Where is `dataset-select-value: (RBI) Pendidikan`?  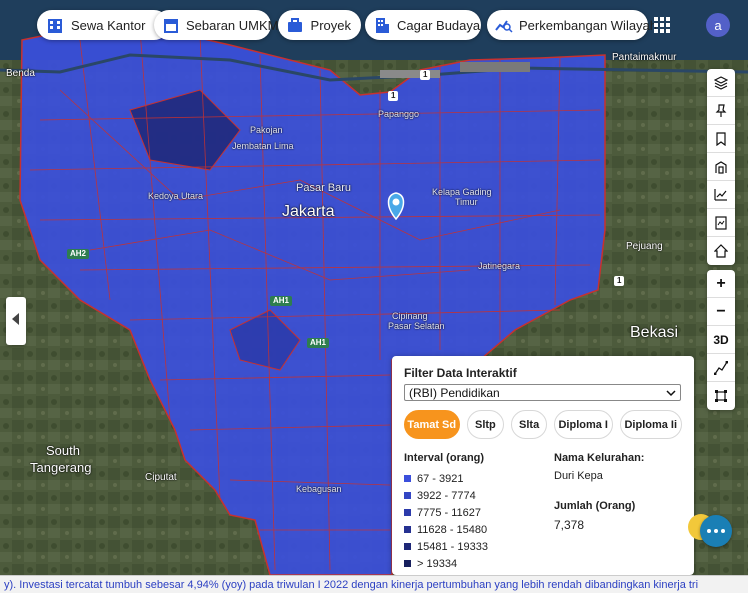 dataset-select-value: (RBI) Pendidikan is located at coordinates (454, 392).